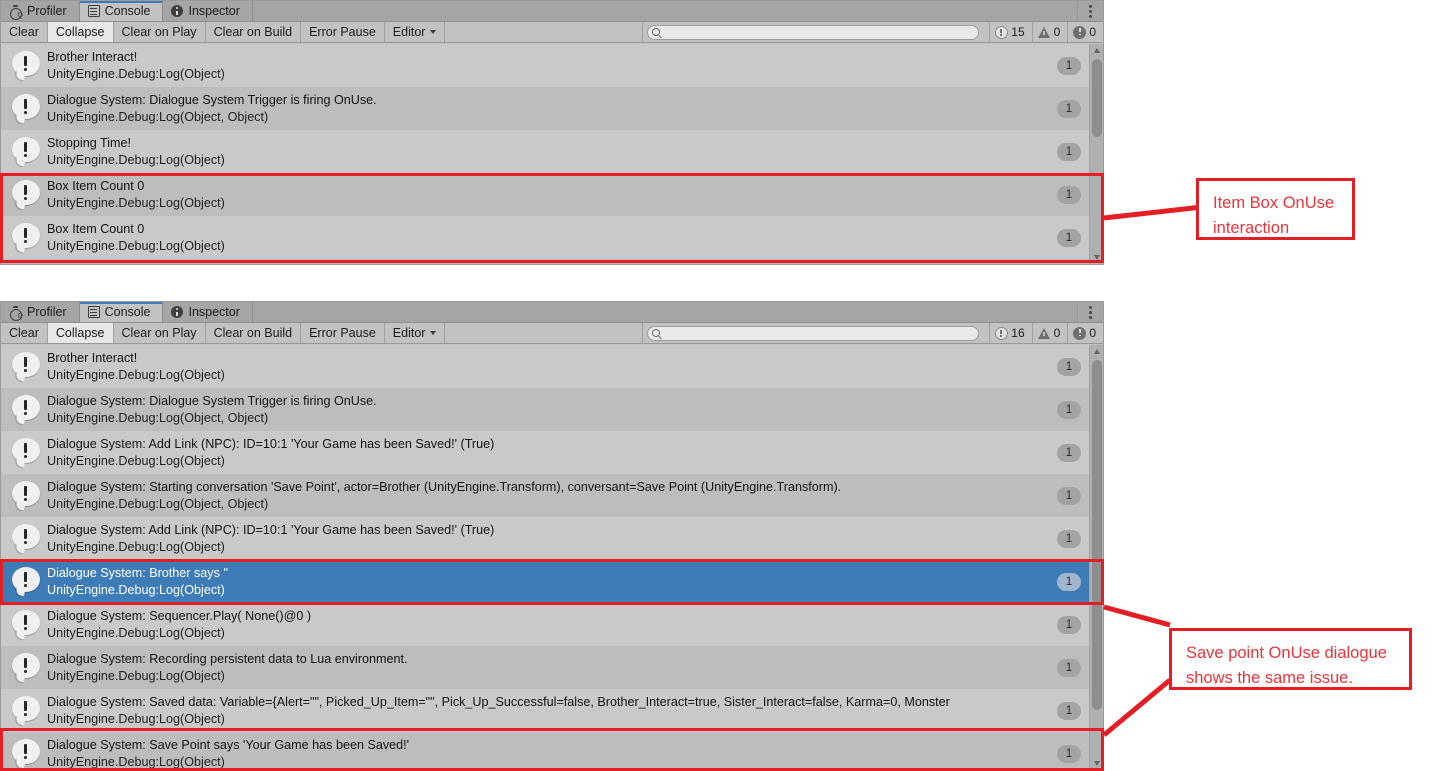 This screenshot has height=771, width=1438. I want to click on annotation-text: Item Box OnUse interaction, so click(1274, 215).